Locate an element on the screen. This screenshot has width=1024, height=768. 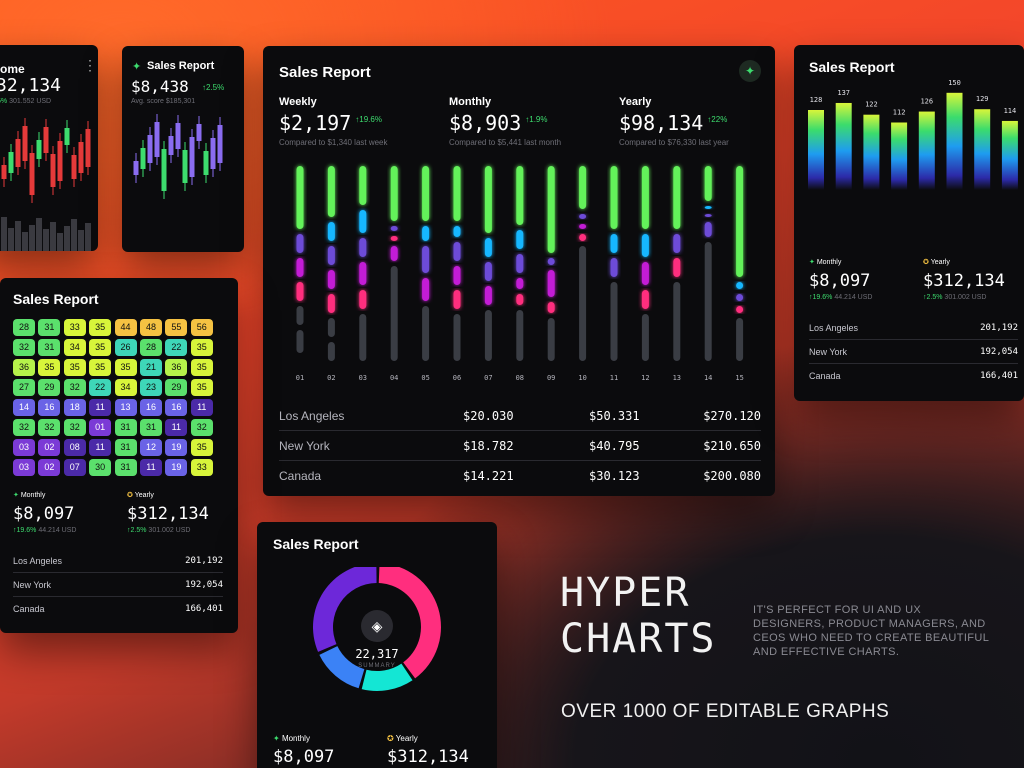
stat-label: Yearly is located at coordinates (144, 495).